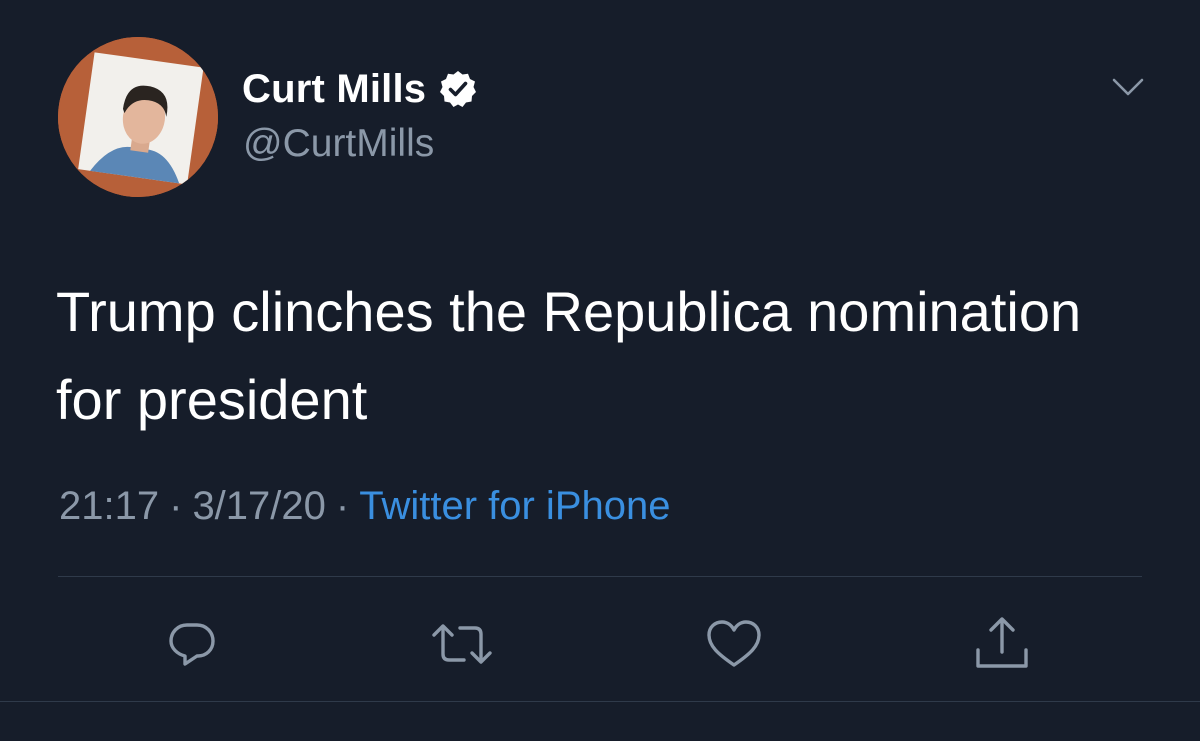 Image resolution: width=1200 pixels, height=741 pixels. I want to click on share-icon, so click(1002, 642).